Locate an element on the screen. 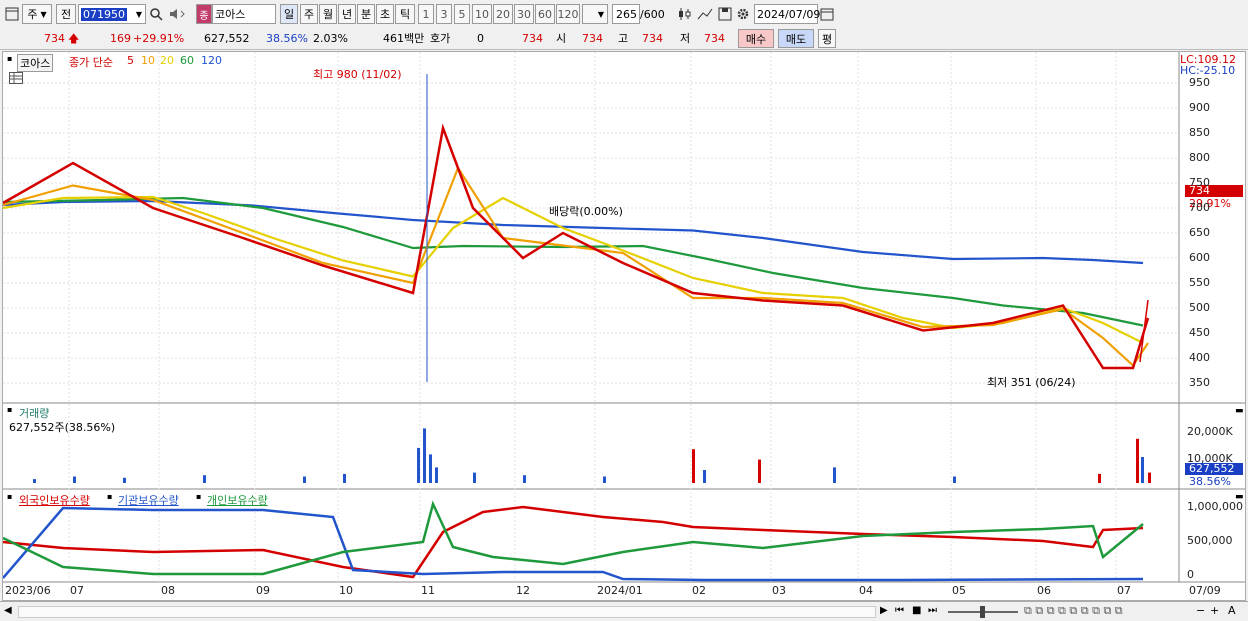 This screenshot has width=1248, height=621. period-minute: 분 is located at coordinates (366, 14).